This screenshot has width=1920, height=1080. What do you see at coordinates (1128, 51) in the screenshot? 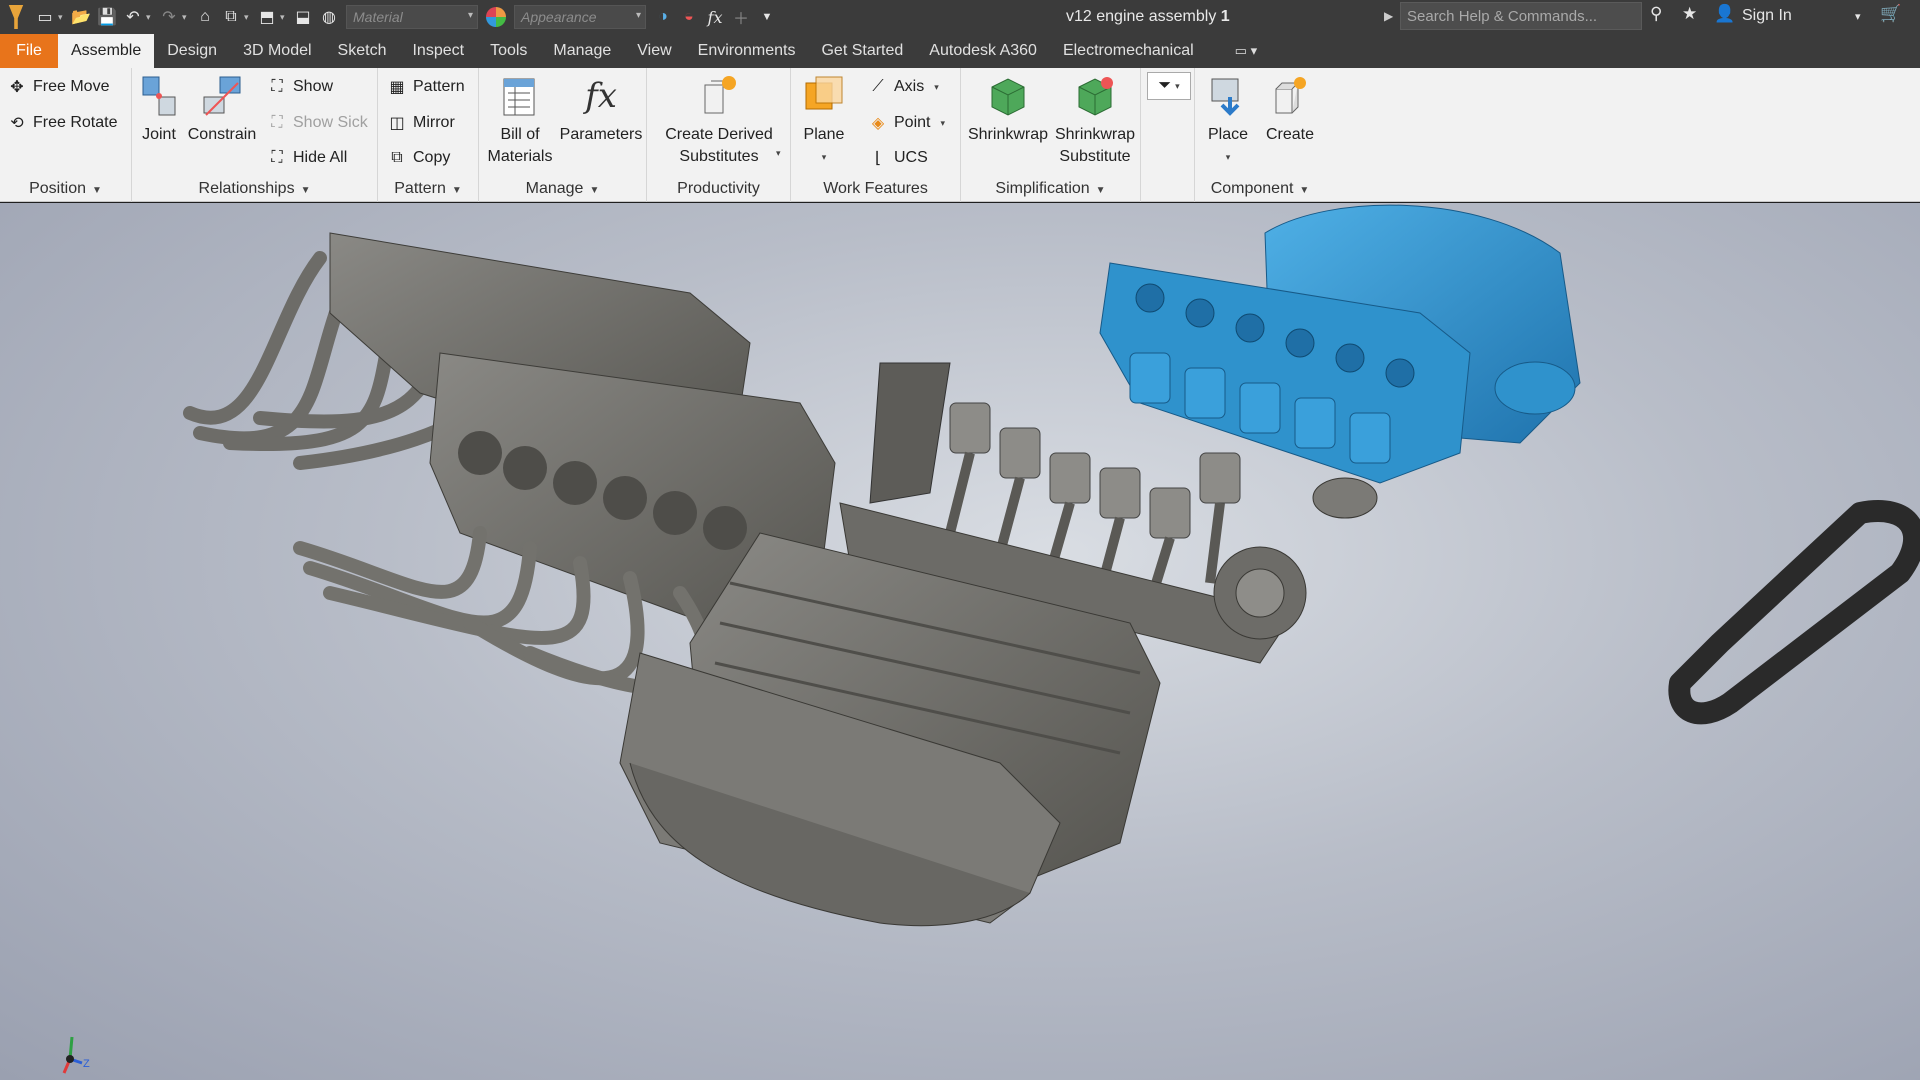
I see `tab-electromechanical: Electromechanical` at bounding box center [1128, 51].